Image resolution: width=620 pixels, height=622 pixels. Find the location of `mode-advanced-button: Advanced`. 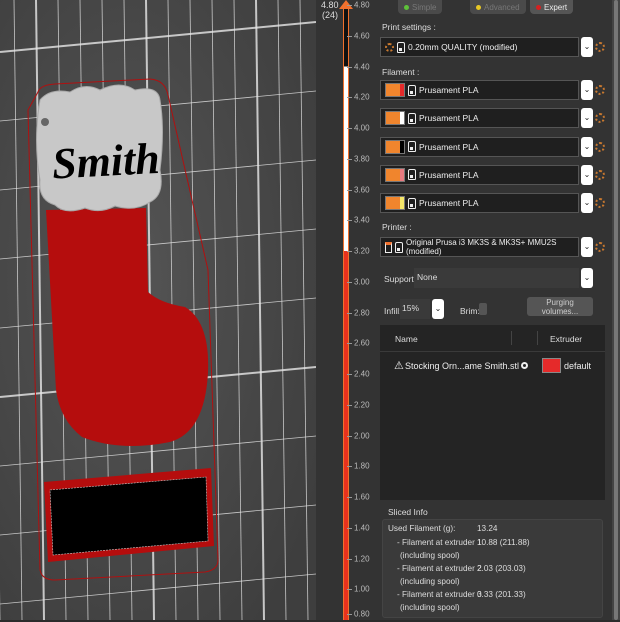

mode-advanced-button: Advanced is located at coordinates (498, 7).